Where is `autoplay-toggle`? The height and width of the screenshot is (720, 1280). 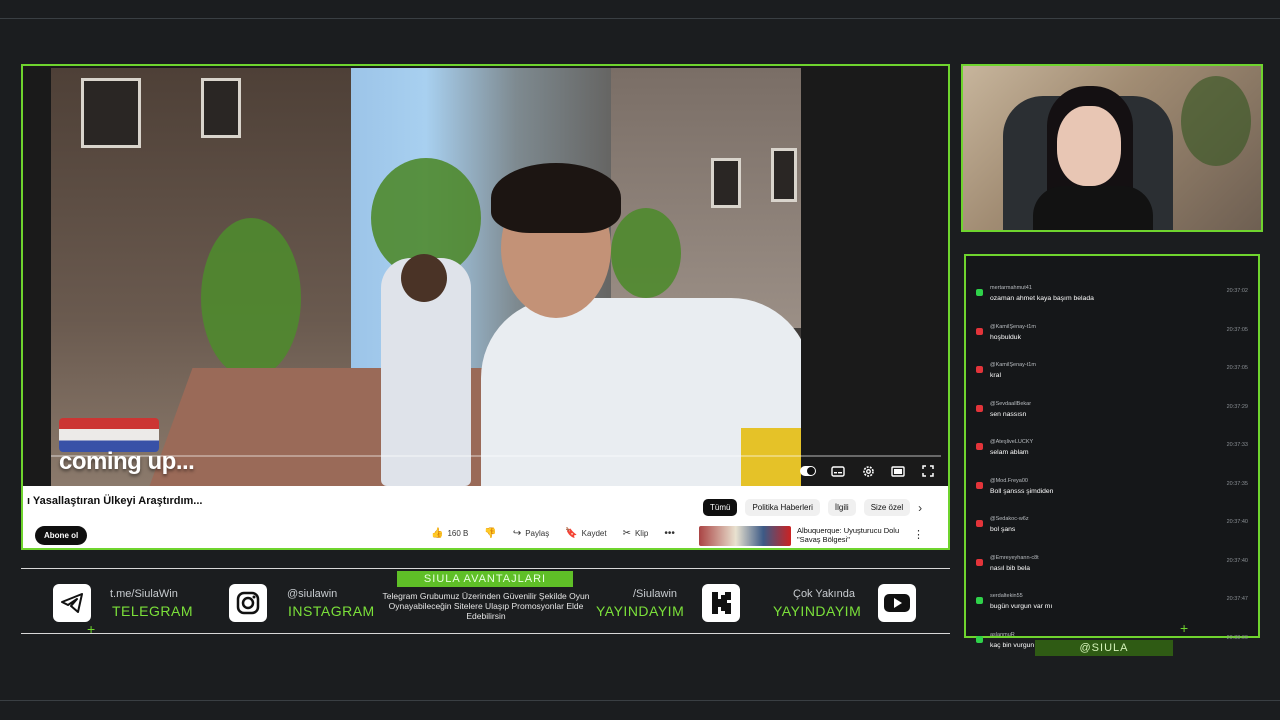 autoplay-toggle is located at coordinates (808, 471).